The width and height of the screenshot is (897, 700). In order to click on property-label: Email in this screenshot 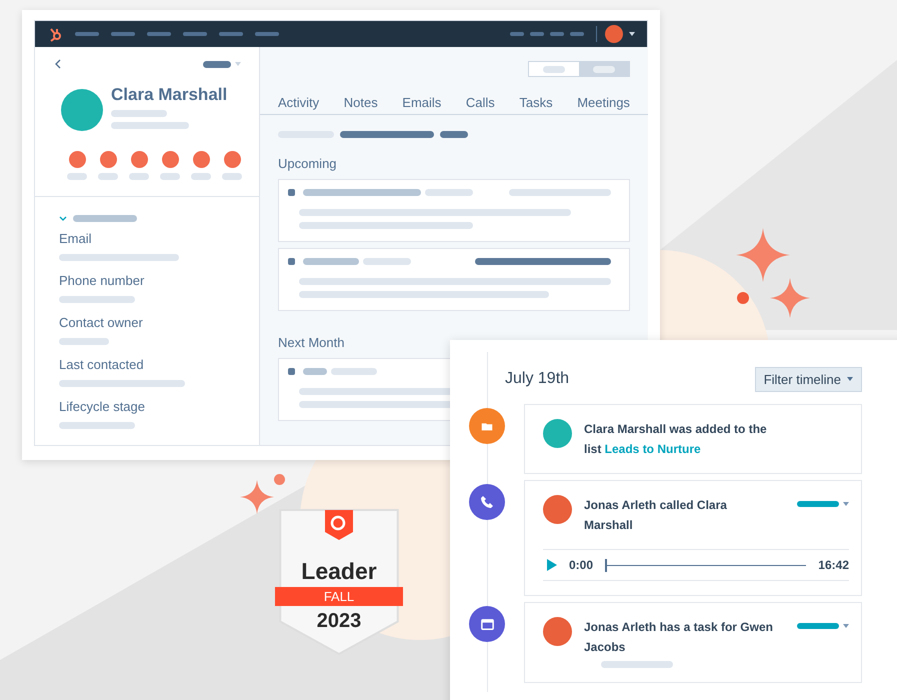, I will do `click(76, 238)`.